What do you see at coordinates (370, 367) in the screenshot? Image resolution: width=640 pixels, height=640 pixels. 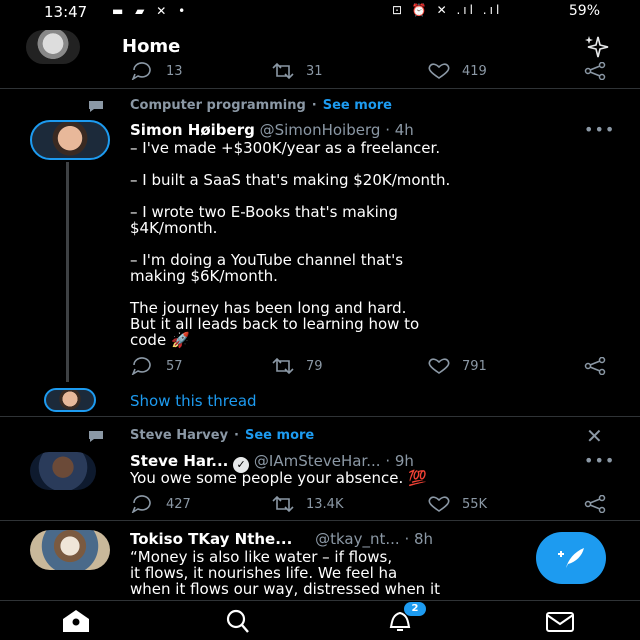 I see `tweet-actions: 57 79 791` at bounding box center [370, 367].